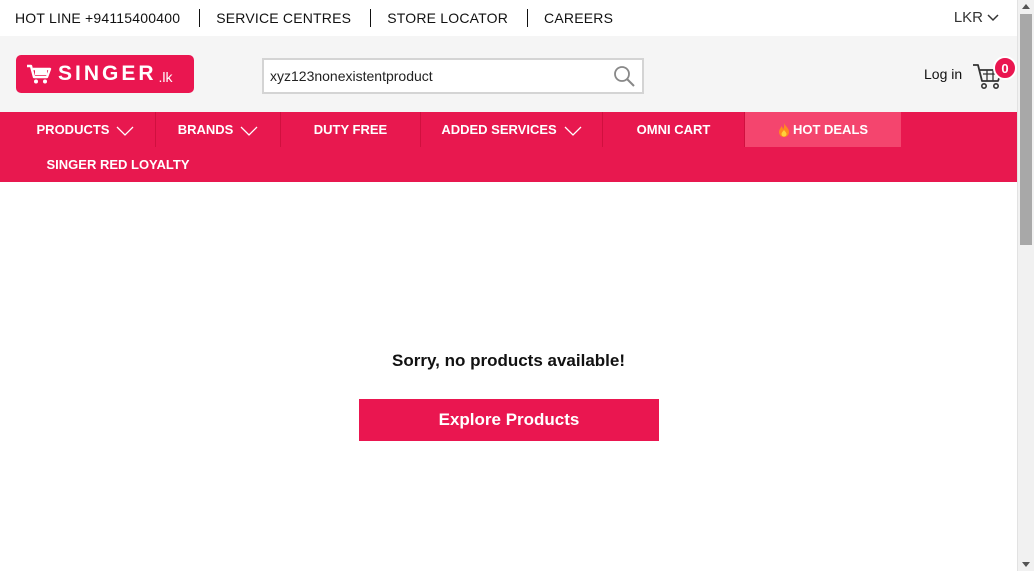 The width and height of the screenshot is (1034, 571). What do you see at coordinates (579, 18) in the screenshot?
I see `careers-link: CAREERS` at bounding box center [579, 18].